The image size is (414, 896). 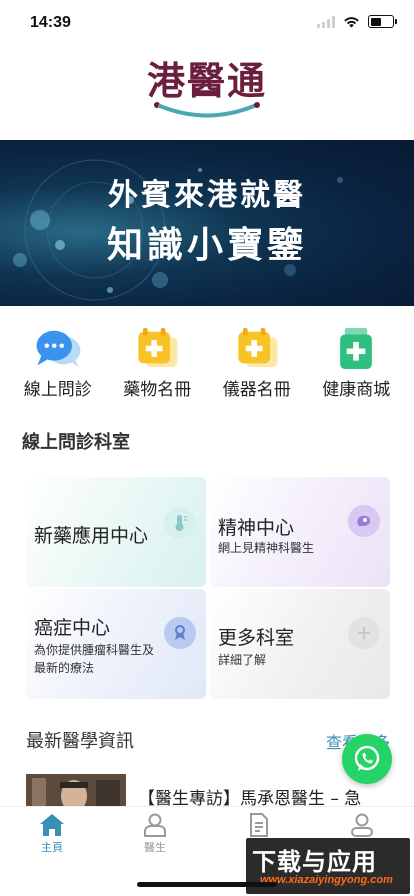 What do you see at coordinates (356, 348) in the screenshot?
I see `medicine-bottle-icon` at bounding box center [356, 348].